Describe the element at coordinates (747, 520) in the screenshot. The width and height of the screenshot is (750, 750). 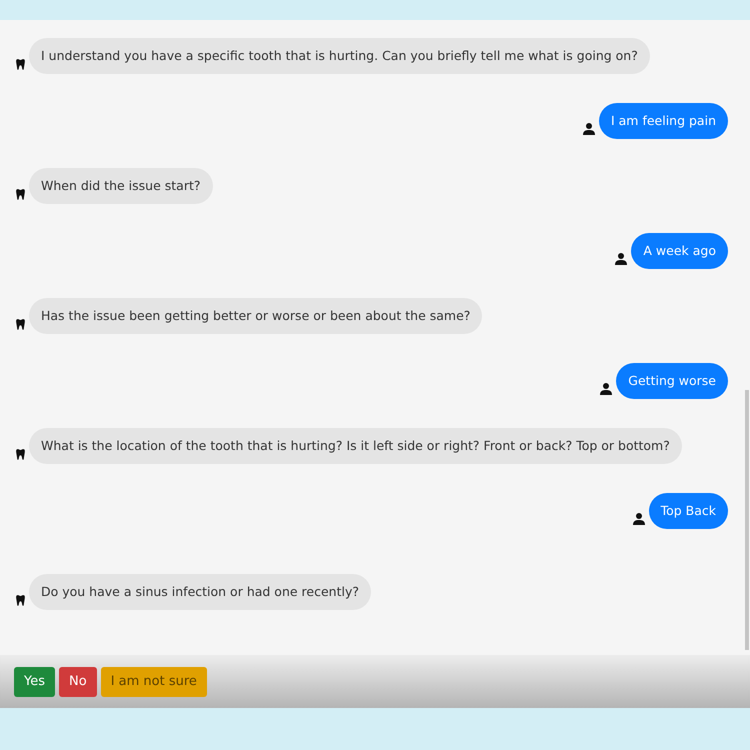
I see `scrollbar-thumb` at that location.